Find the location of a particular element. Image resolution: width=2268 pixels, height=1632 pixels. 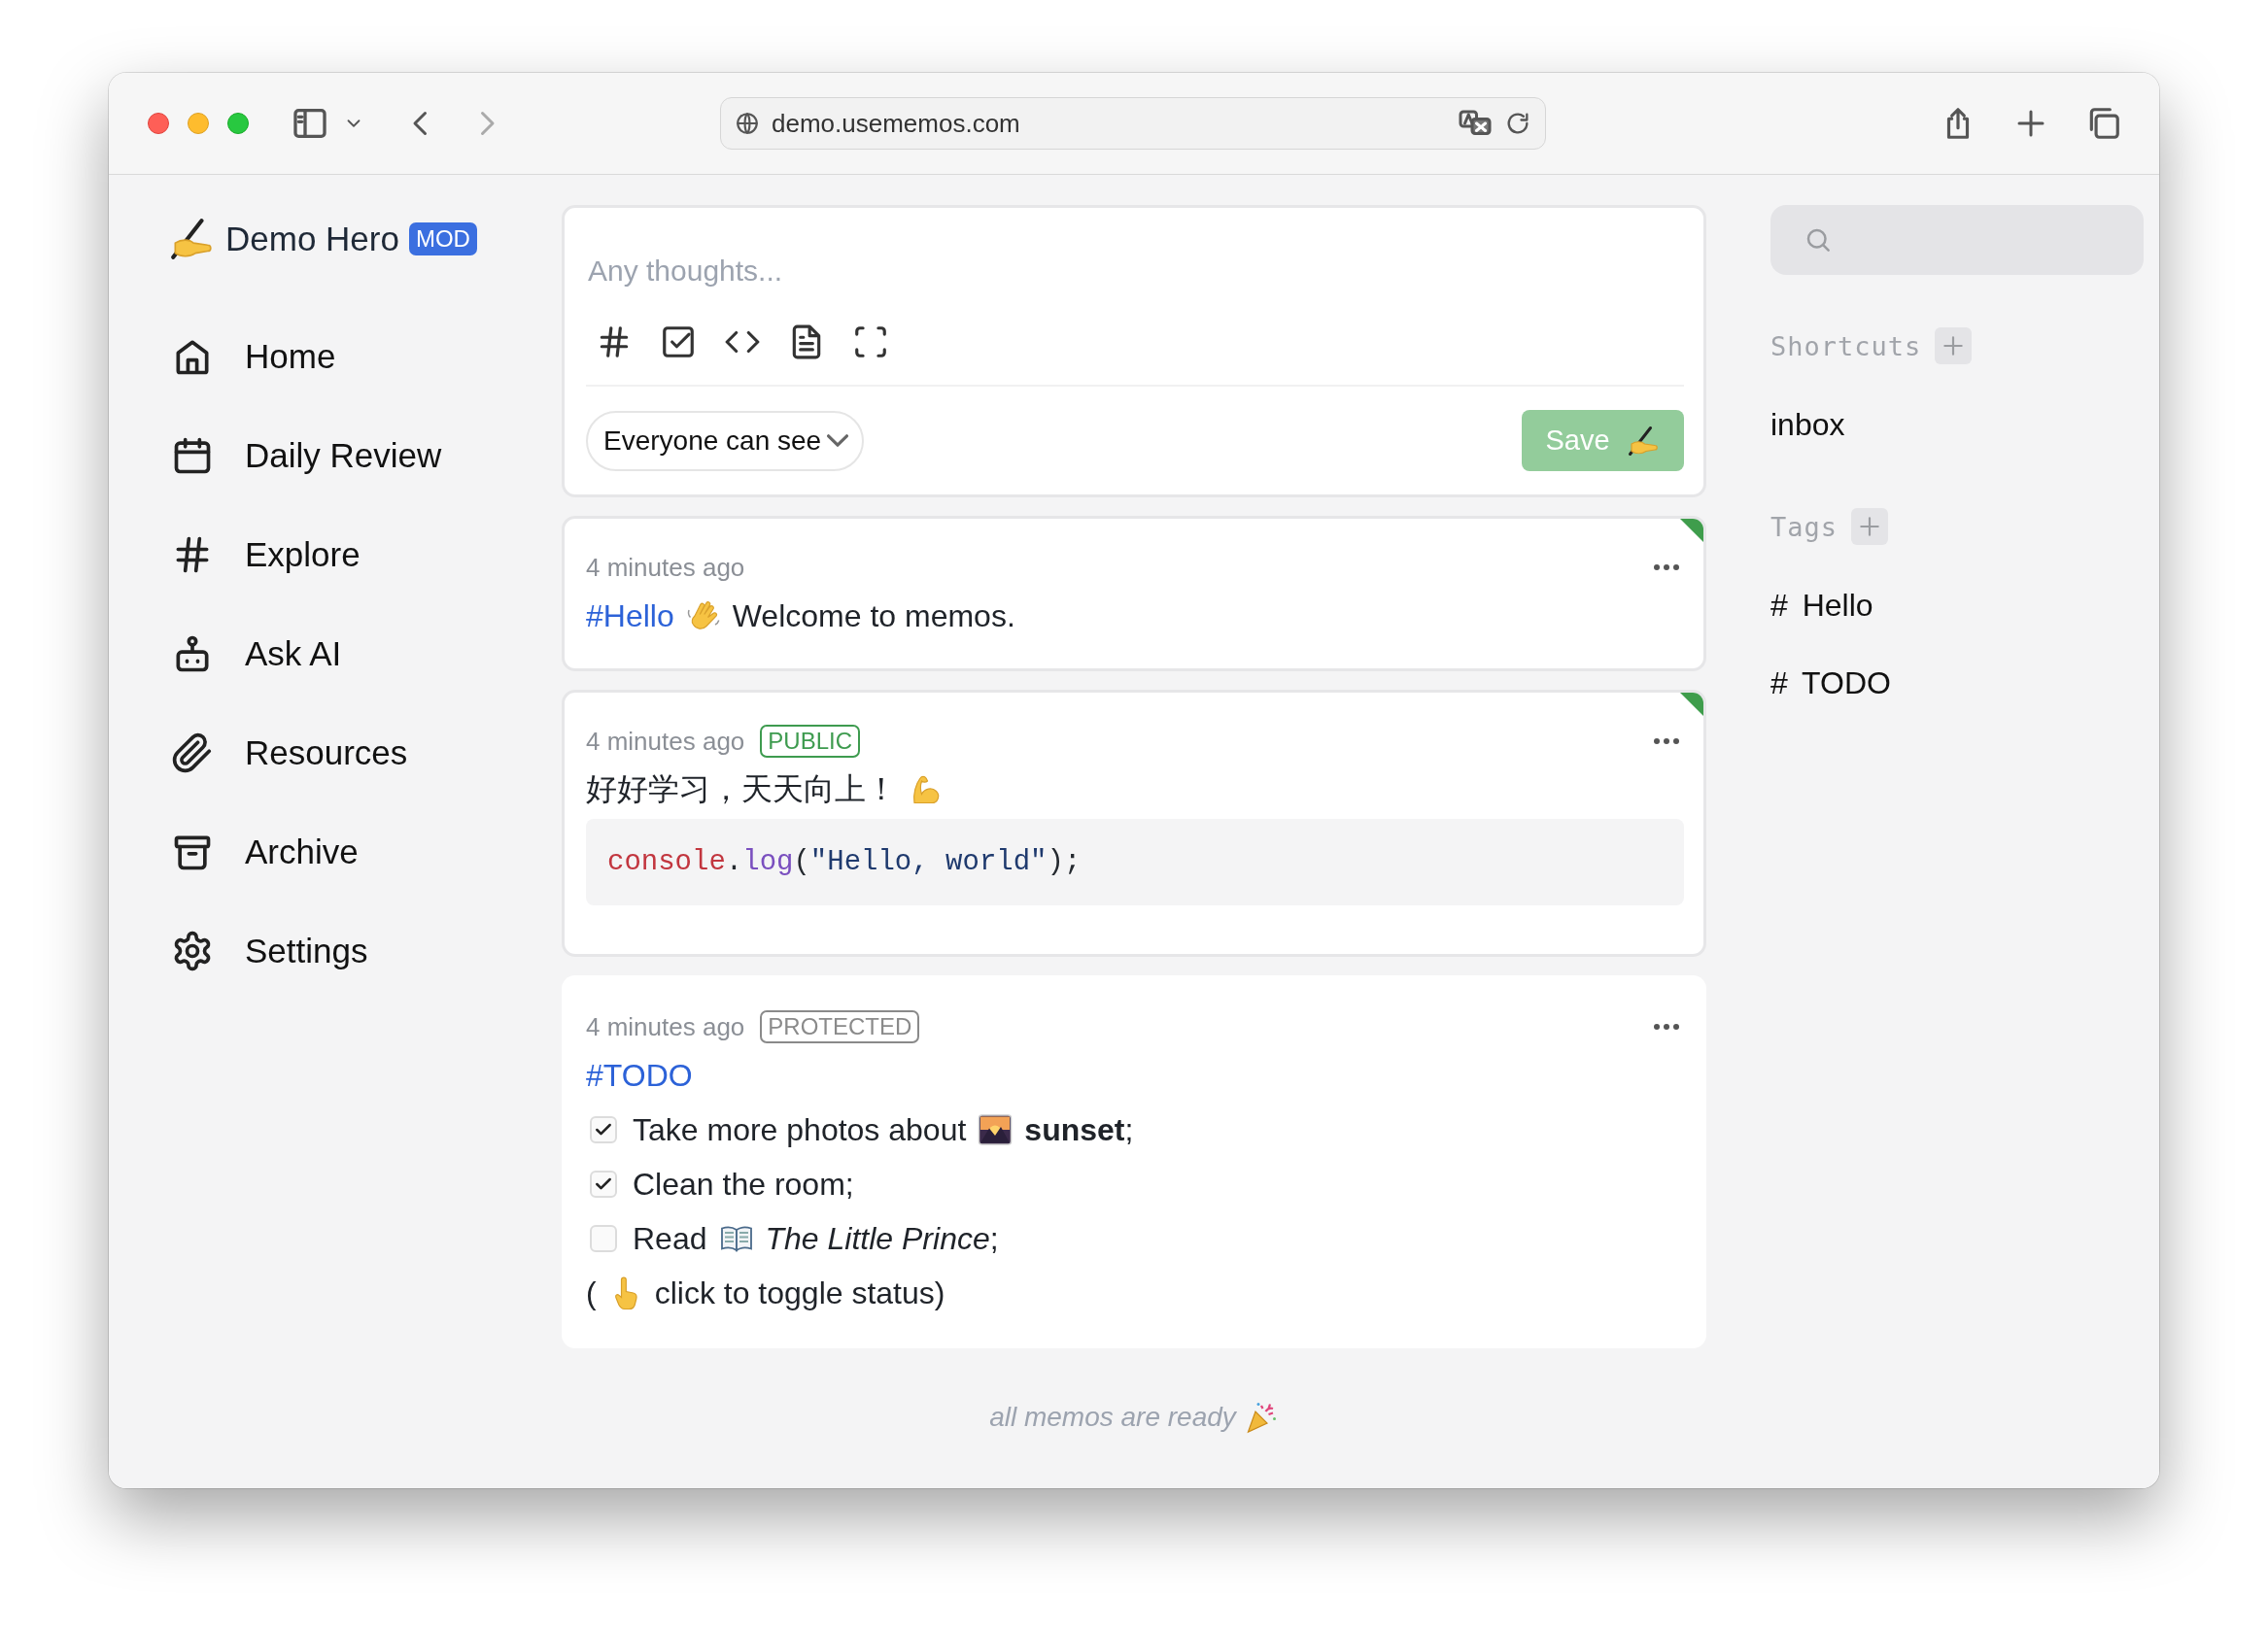

url-text: demo.usememos.com is located at coordinates (896, 123).